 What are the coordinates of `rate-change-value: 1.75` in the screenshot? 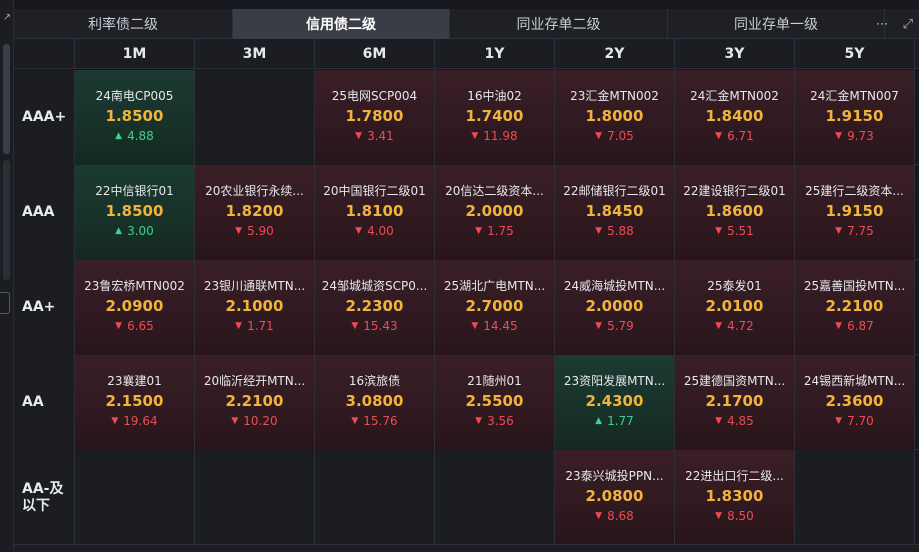 It's located at (500, 231).